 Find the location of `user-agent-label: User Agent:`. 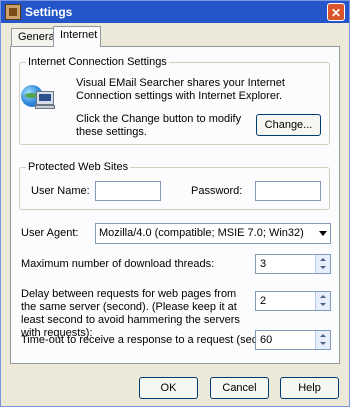

user-agent-label: User Agent: is located at coordinates (50, 233).